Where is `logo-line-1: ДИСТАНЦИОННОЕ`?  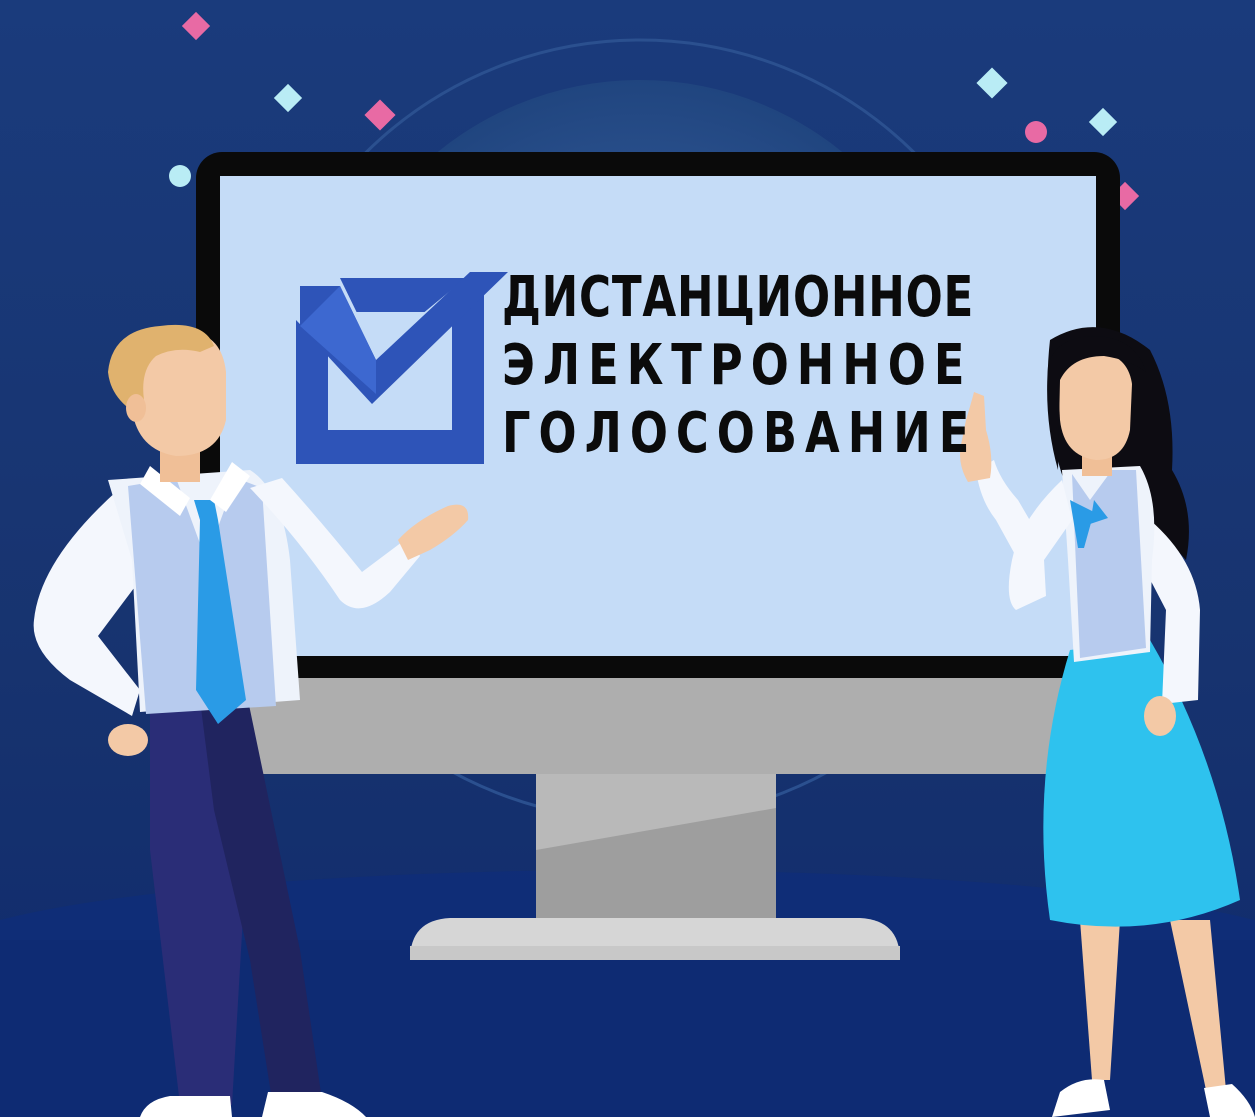 logo-line-1: ДИСТАНЦИОННОЕ is located at coordinates (738, 297).